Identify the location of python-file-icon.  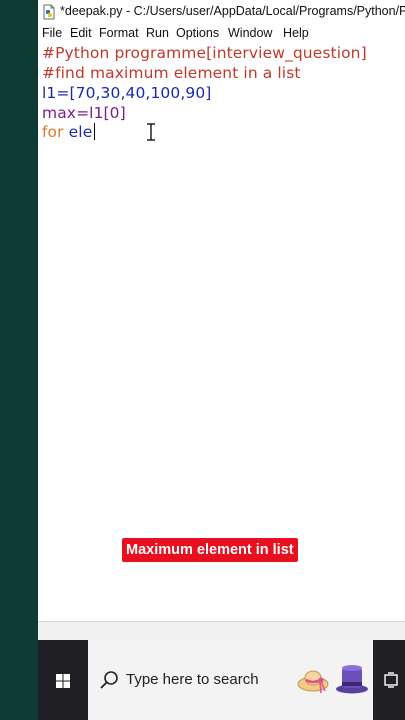
(49, 12).